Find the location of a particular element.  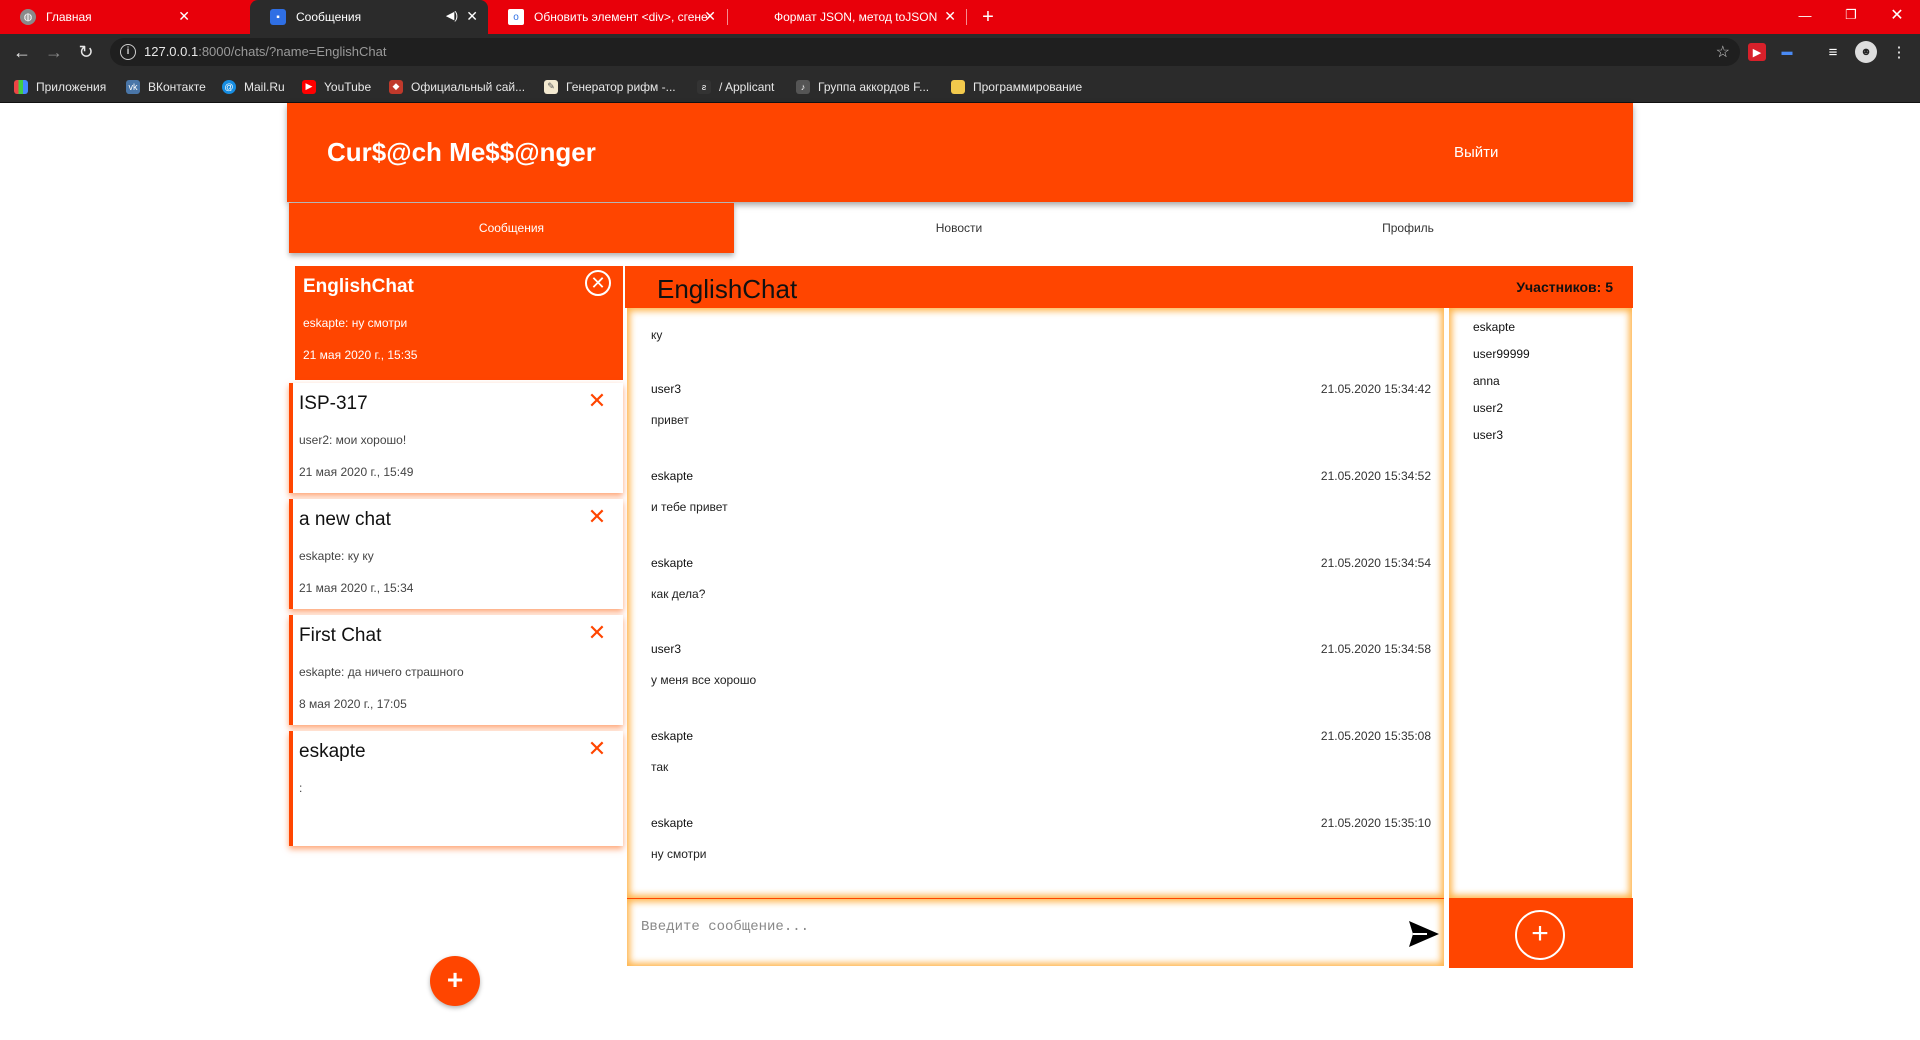

send-icon is located at coordinates (1424, 934).